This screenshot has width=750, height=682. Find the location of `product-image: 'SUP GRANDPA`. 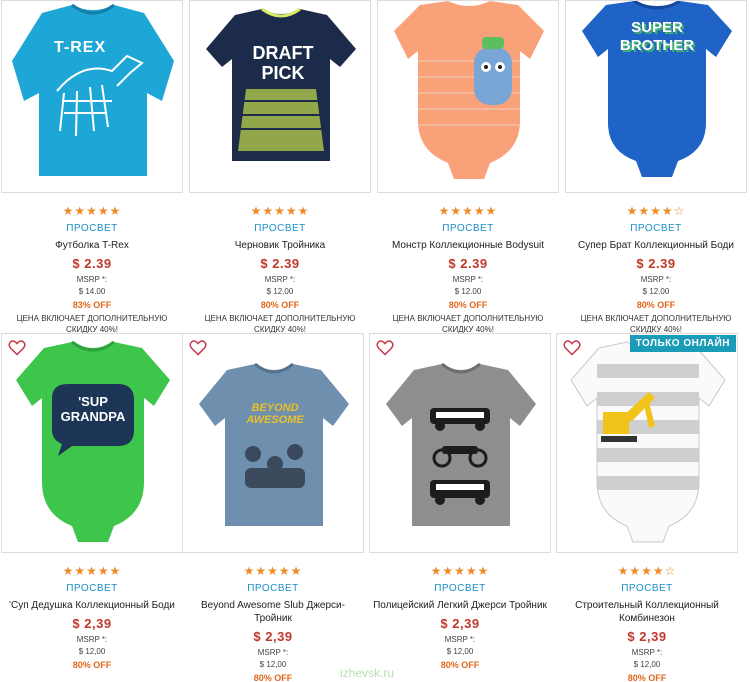

product-image: 'SUP GRANDPA is located at coordinates (92, 443).